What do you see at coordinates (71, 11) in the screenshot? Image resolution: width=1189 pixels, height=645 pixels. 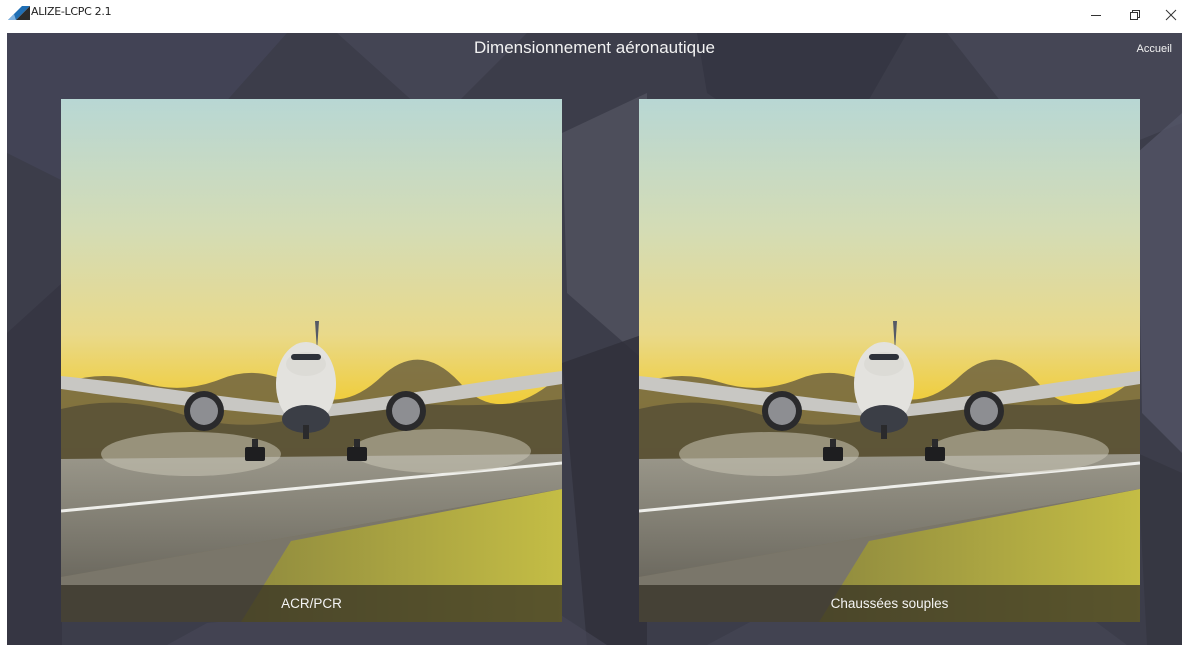 I see `app-title: ALIZE-LCPC 2.1` at bounding box center [71, 11].